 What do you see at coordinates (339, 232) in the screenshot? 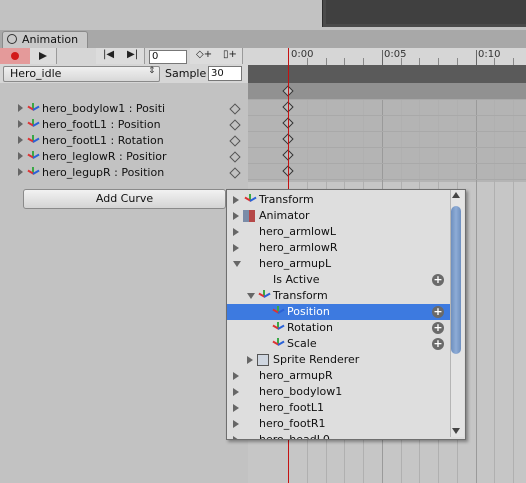
I see `popup-item: hero_armlowL` at bounding box center [339, 232].